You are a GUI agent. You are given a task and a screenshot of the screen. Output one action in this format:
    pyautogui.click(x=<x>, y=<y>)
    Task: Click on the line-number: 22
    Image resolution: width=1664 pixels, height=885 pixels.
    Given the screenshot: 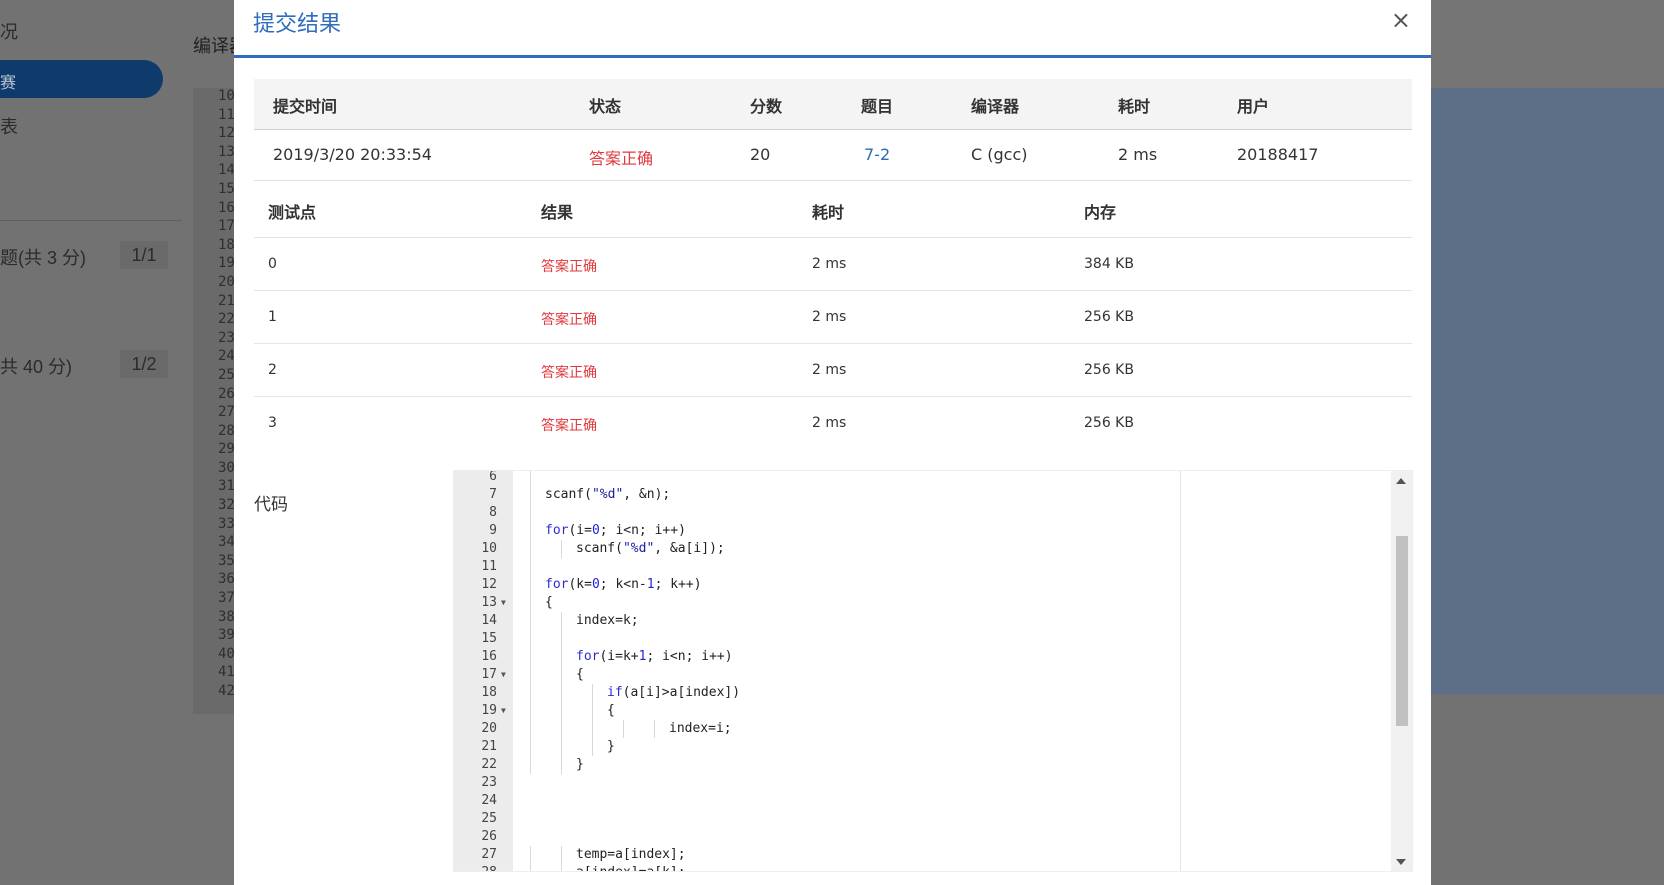 What is the action you would take?
    pyautogui.click(x=489, y=764)
    